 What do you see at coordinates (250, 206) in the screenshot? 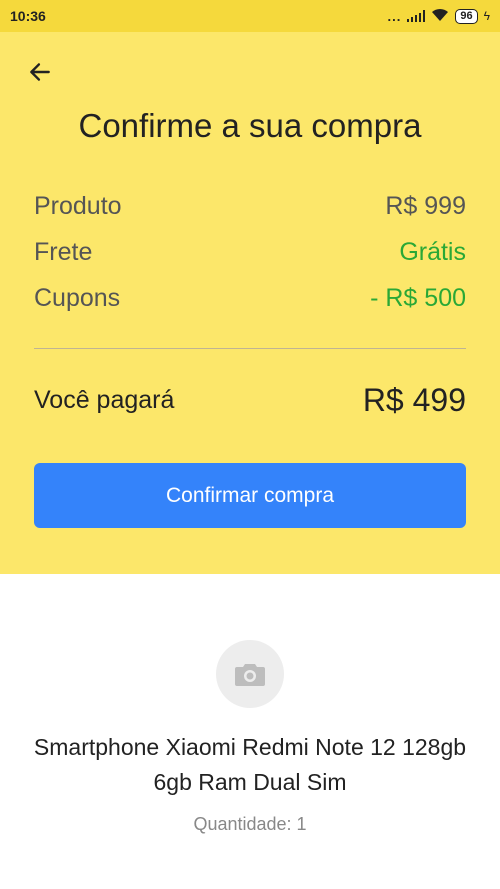
I see `summary-row-product: Produto R$ 999` at bounding box center [250, 206].